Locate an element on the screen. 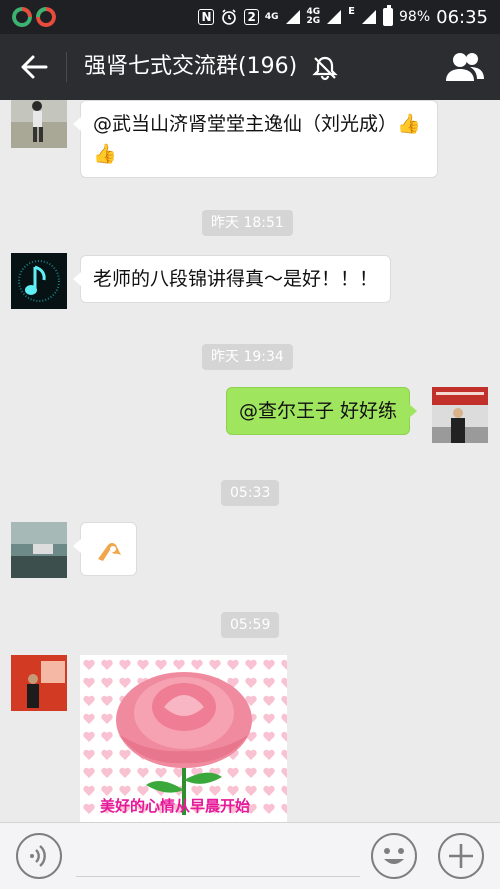  mute-bell-icon is located at coordinates (325, 68).